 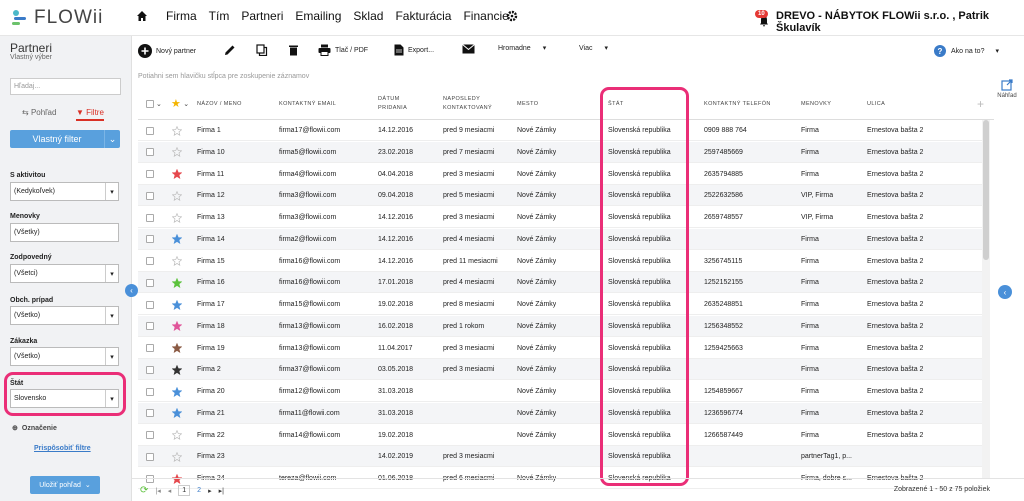 What do you see at coordinates (221, 491) in the screenshot?
I see `last-page-icon: ▸|` at bounding box center [221, 491].